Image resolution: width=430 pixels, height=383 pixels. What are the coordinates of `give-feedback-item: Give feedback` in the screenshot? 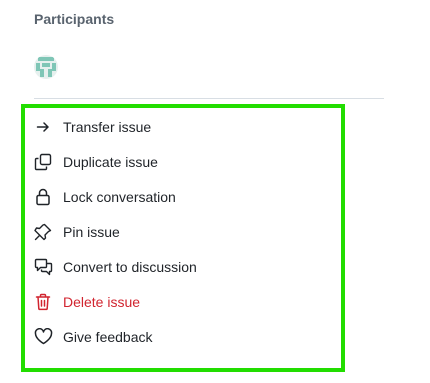 It's located at (178, 336).